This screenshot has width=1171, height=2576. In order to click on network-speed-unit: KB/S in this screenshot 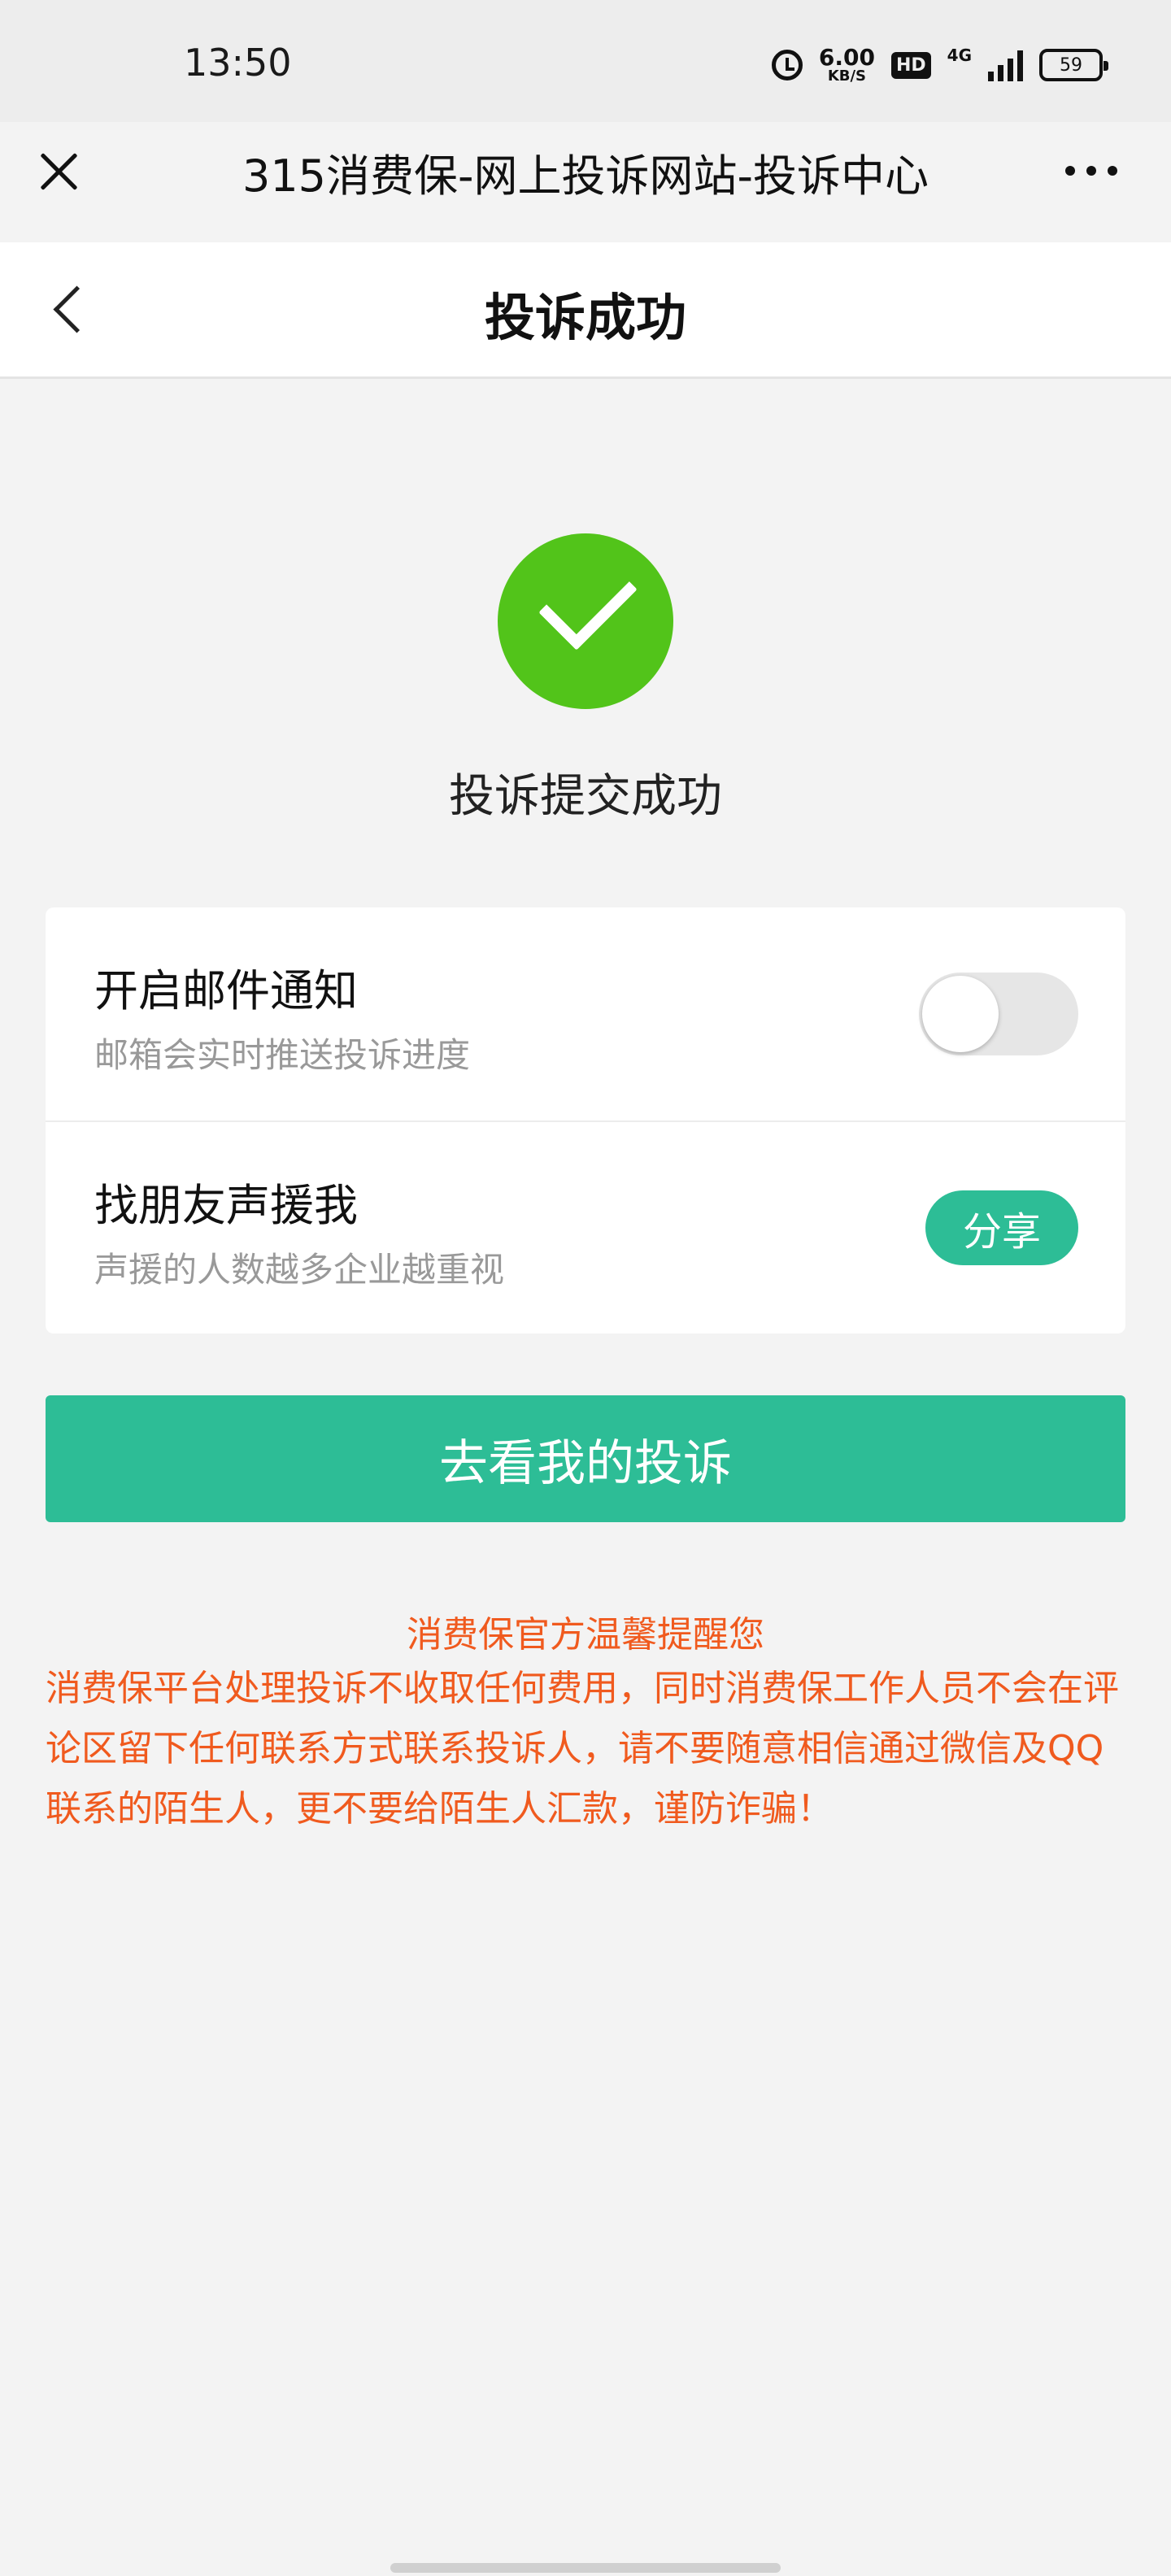, I will do `click(847, 76)`.